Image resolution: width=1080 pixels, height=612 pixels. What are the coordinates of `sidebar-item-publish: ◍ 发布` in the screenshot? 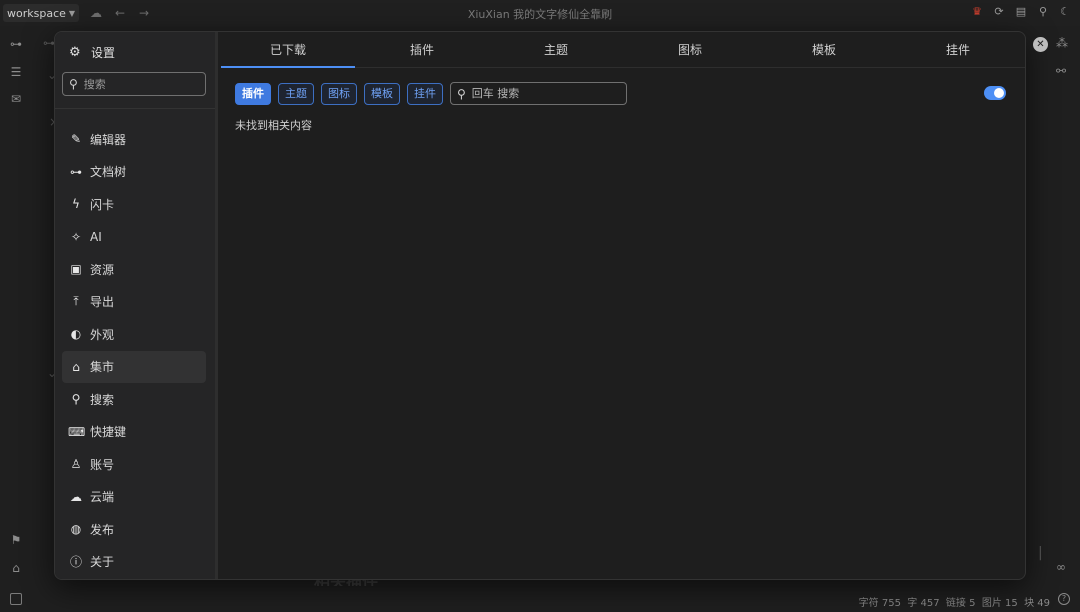 It's located at (134, 529).